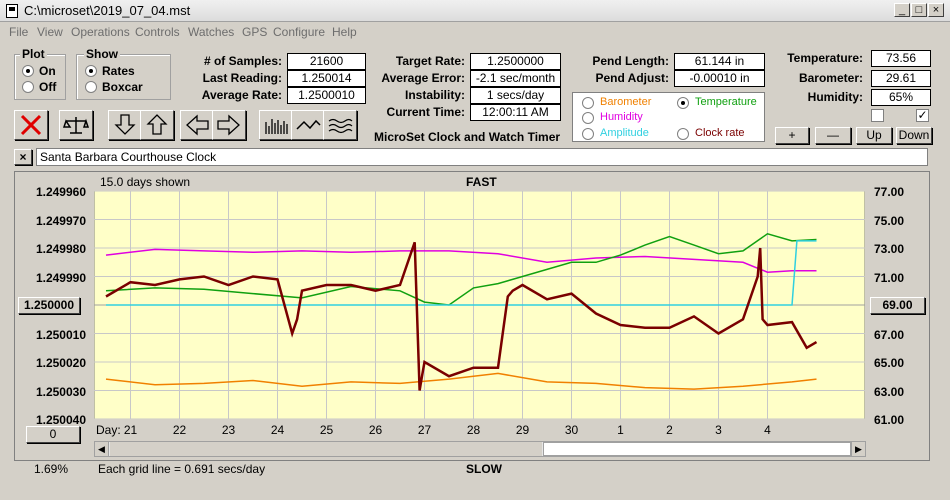  I want to click on average-rate-field: 1.2500010, so click(326, 95).